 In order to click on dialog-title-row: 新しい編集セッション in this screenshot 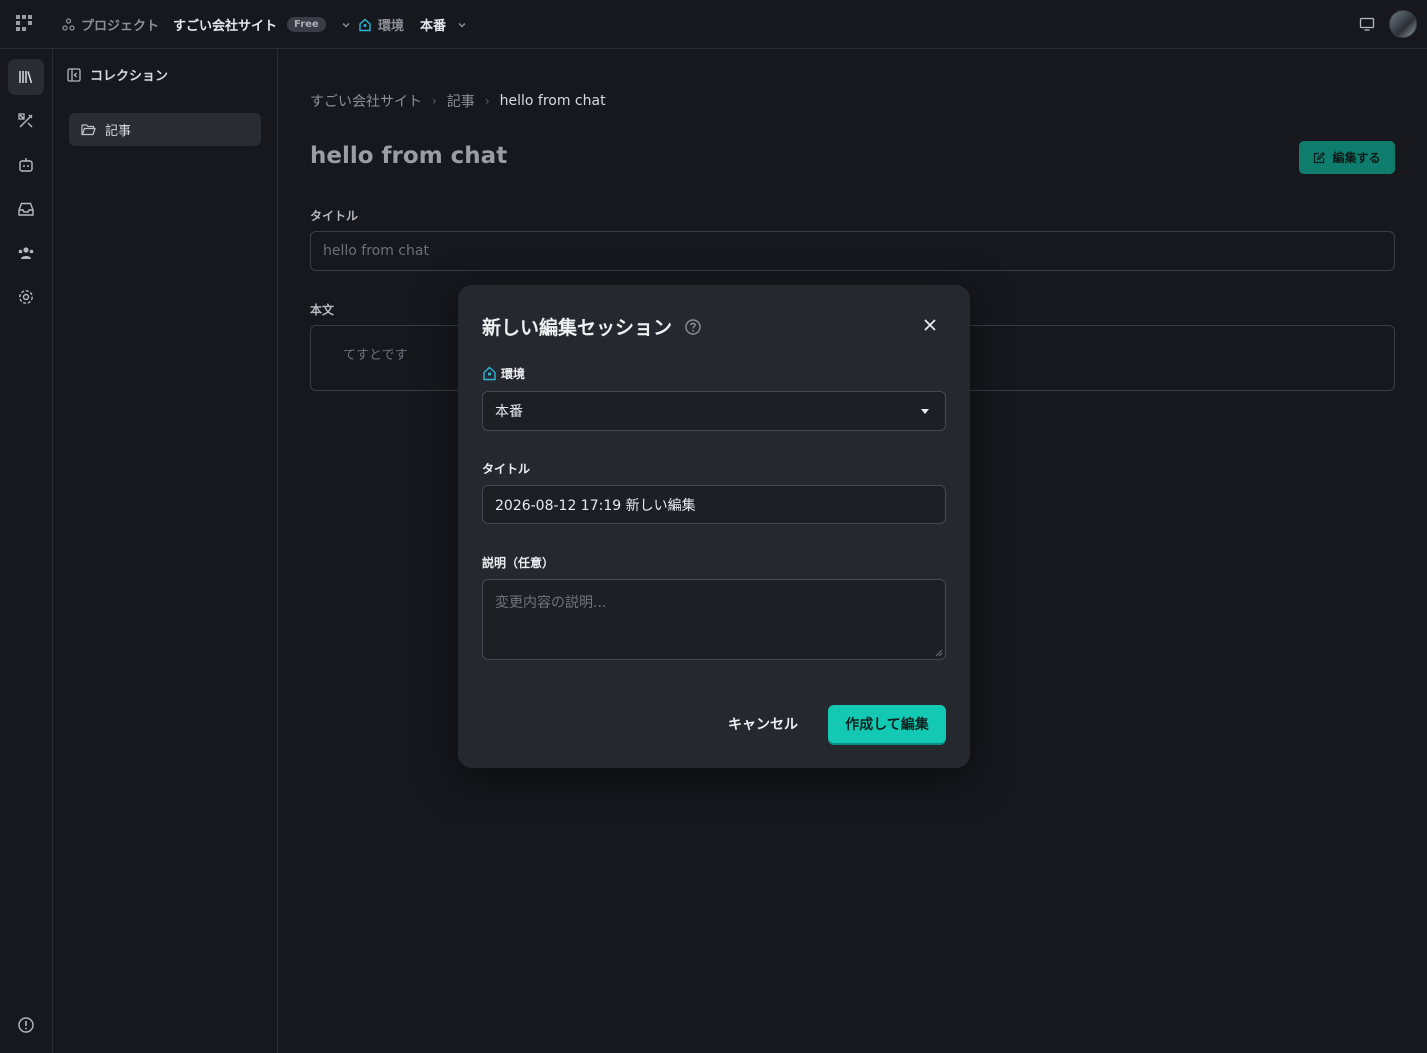, I will do `click(592, 326)`.